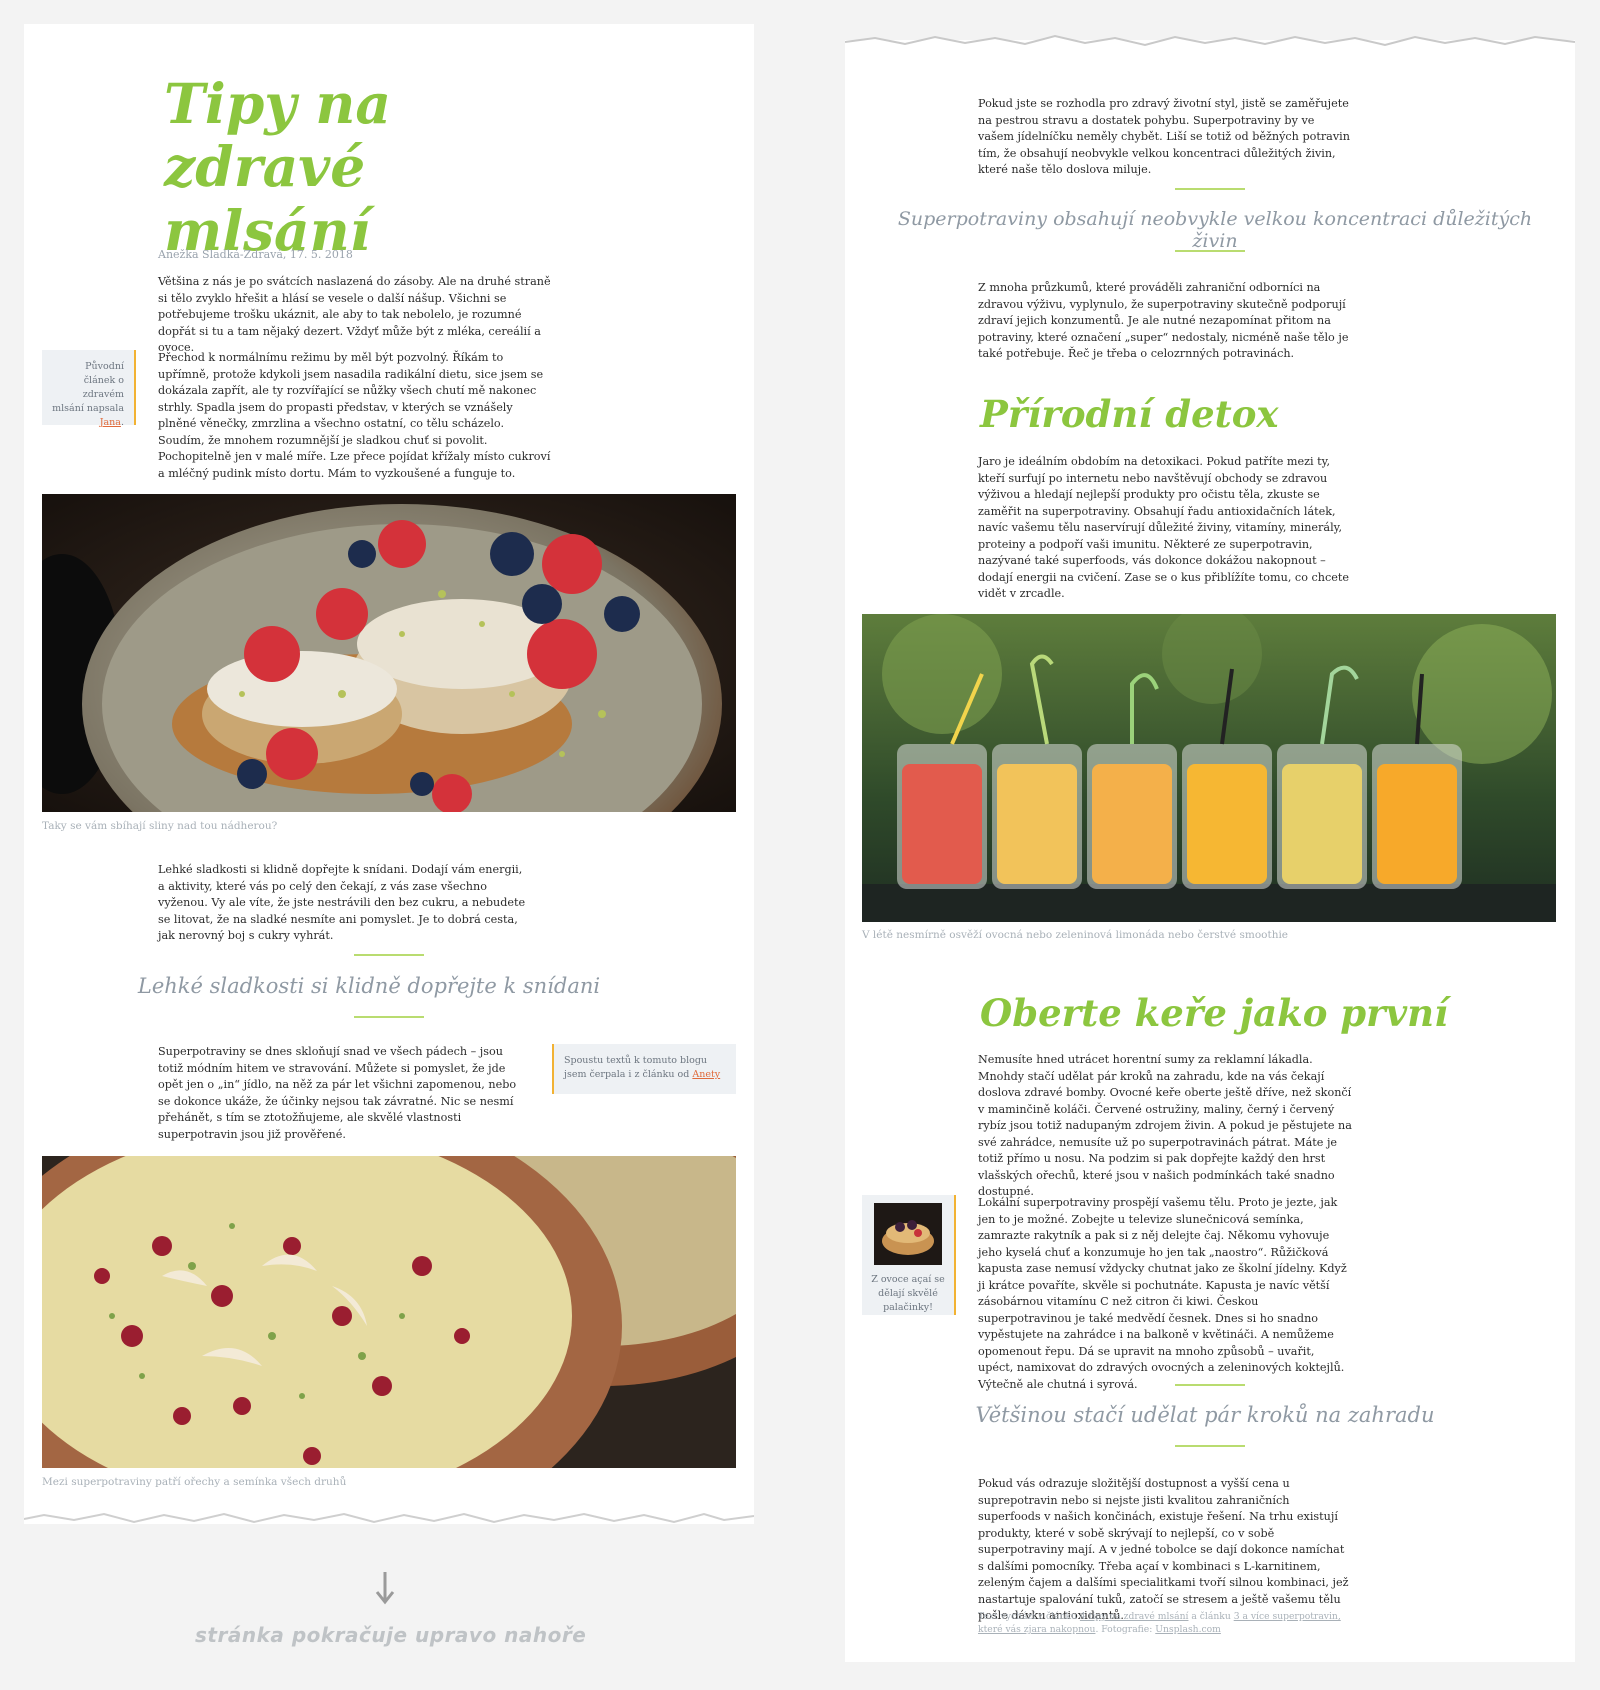  What do you see at coordinates (391, 1635) in the screenshot?
I see `continue-note: stránka pokračuje upravo nahoře` at bounding box center [391, 1635].